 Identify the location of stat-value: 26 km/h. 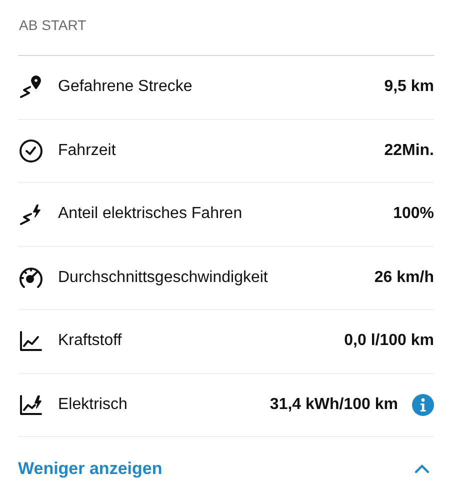
(404, 278).